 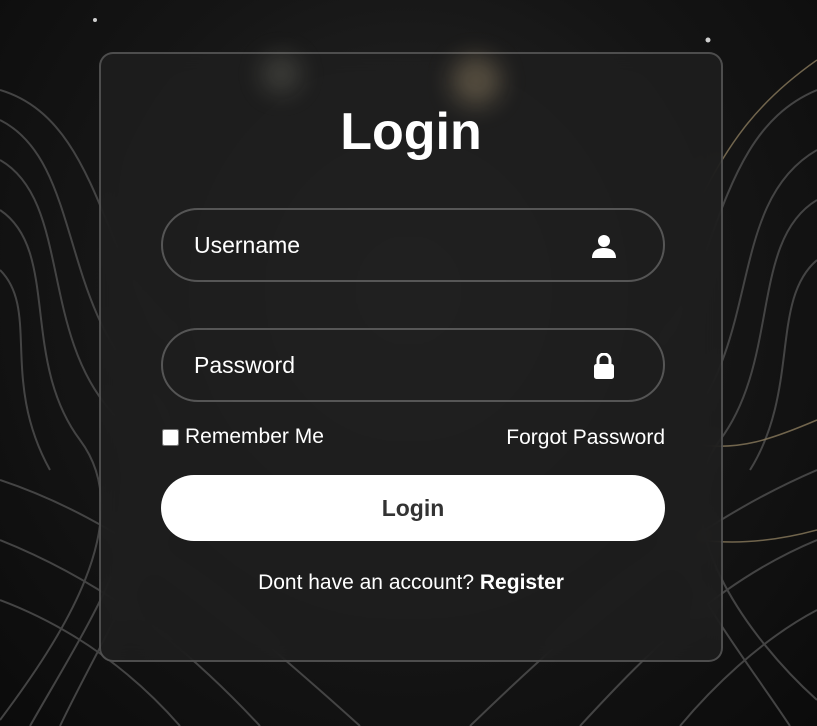 I want to click on user-icon, so click(x=604, y=246).